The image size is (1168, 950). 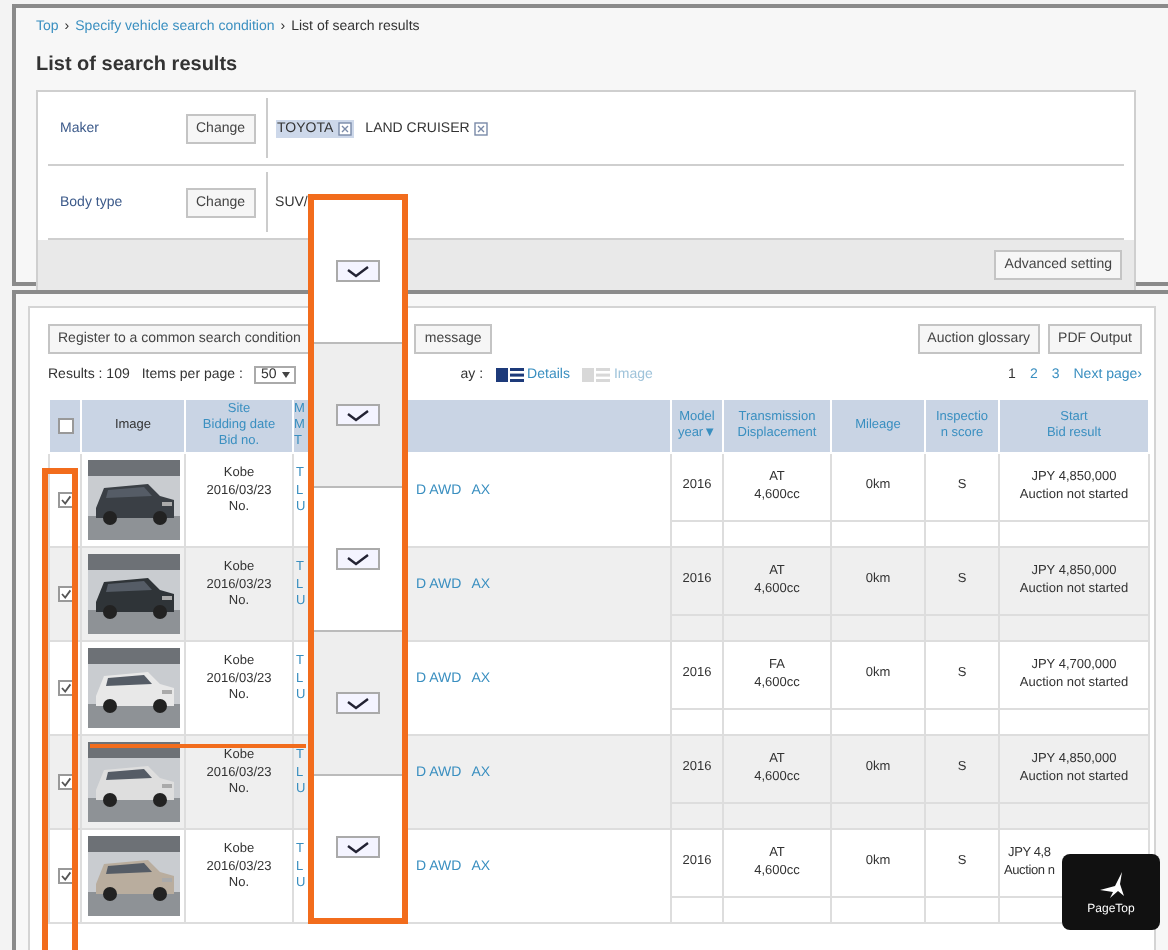 What do you see at coordinates (1111, 883) in the screenshot?
I see `star-icon` at bounding box center [1111, 883].